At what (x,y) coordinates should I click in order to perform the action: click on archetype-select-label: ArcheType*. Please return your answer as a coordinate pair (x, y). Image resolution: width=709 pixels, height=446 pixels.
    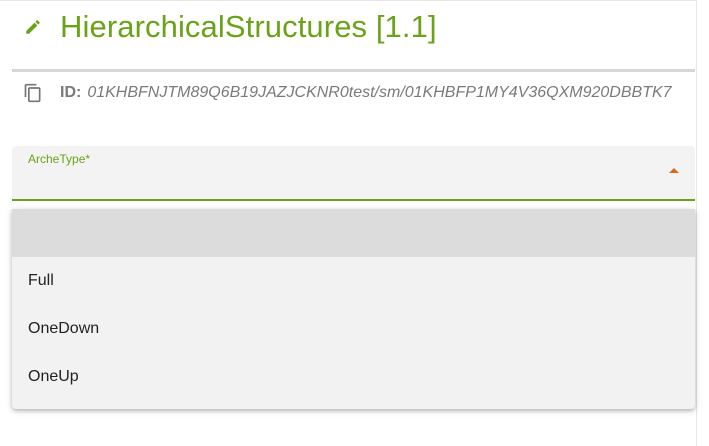
    Looking at the image, I should click on (59, 159).